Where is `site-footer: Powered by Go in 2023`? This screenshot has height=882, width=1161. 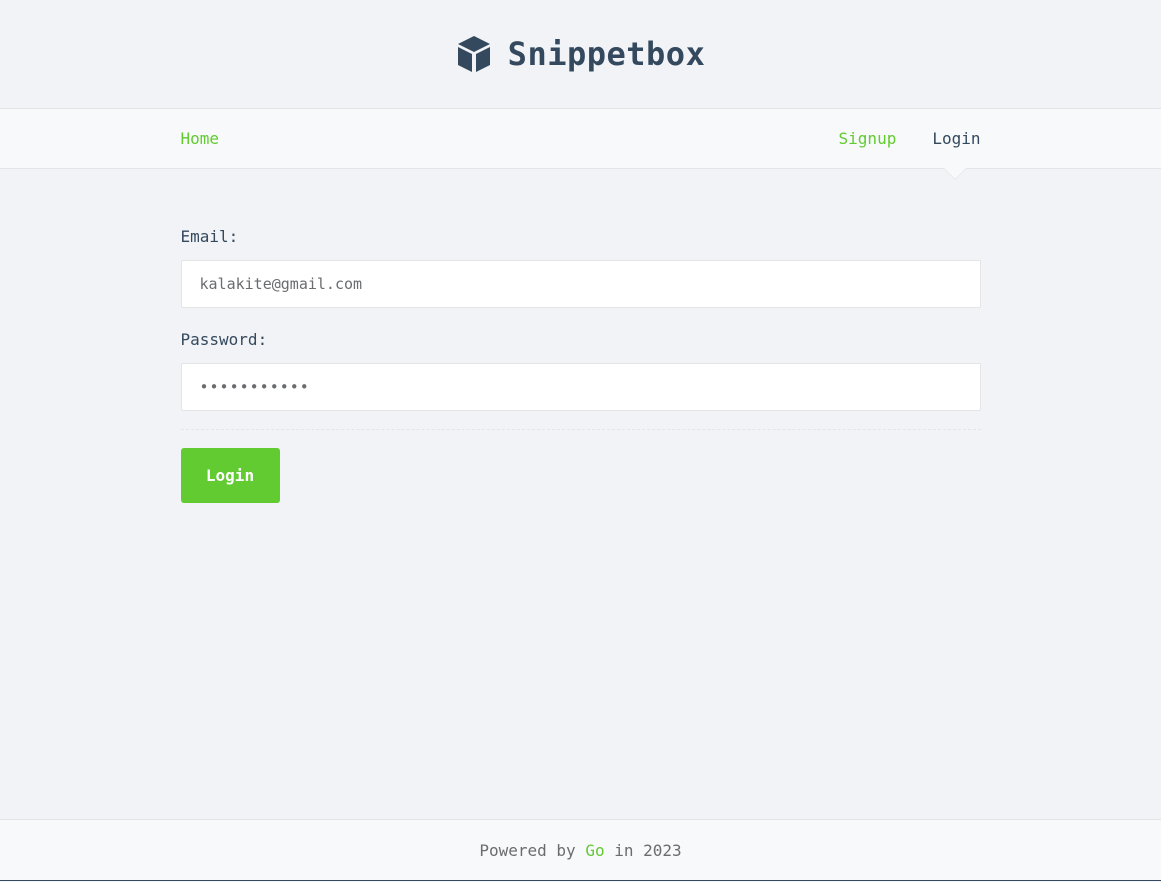 site-footer: Powered by Go in 2023 is located at coordinates (580, 850).